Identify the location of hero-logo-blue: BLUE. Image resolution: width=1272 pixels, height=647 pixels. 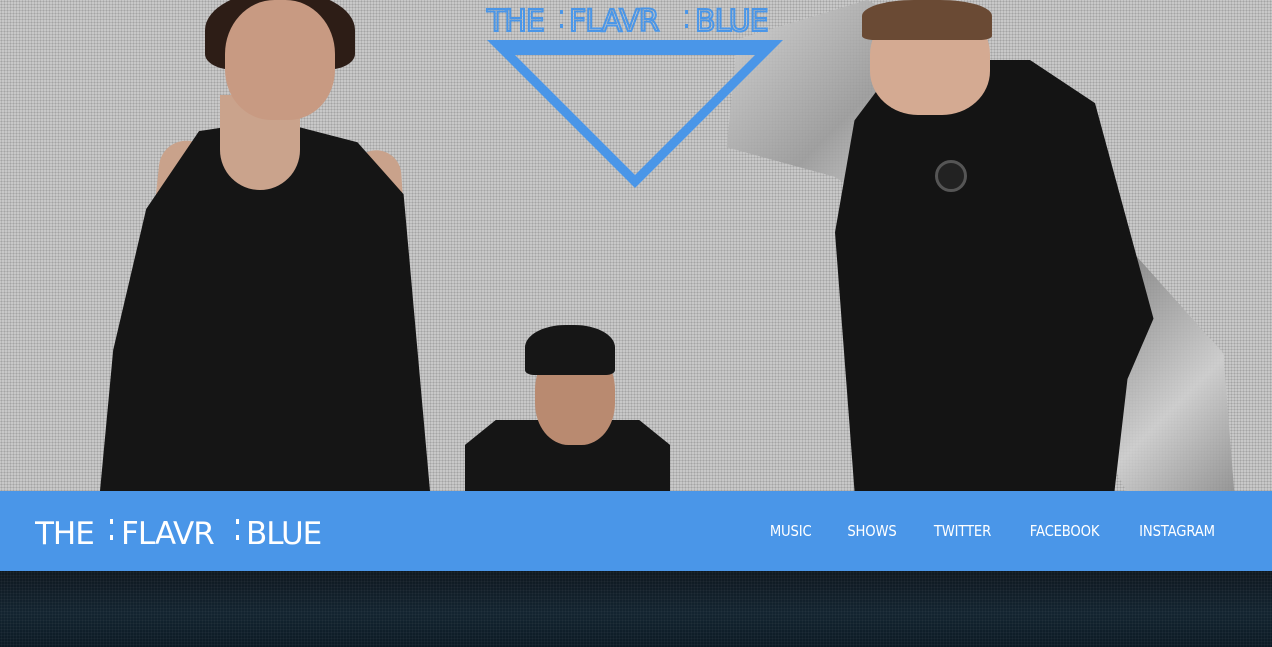
(731, 21).